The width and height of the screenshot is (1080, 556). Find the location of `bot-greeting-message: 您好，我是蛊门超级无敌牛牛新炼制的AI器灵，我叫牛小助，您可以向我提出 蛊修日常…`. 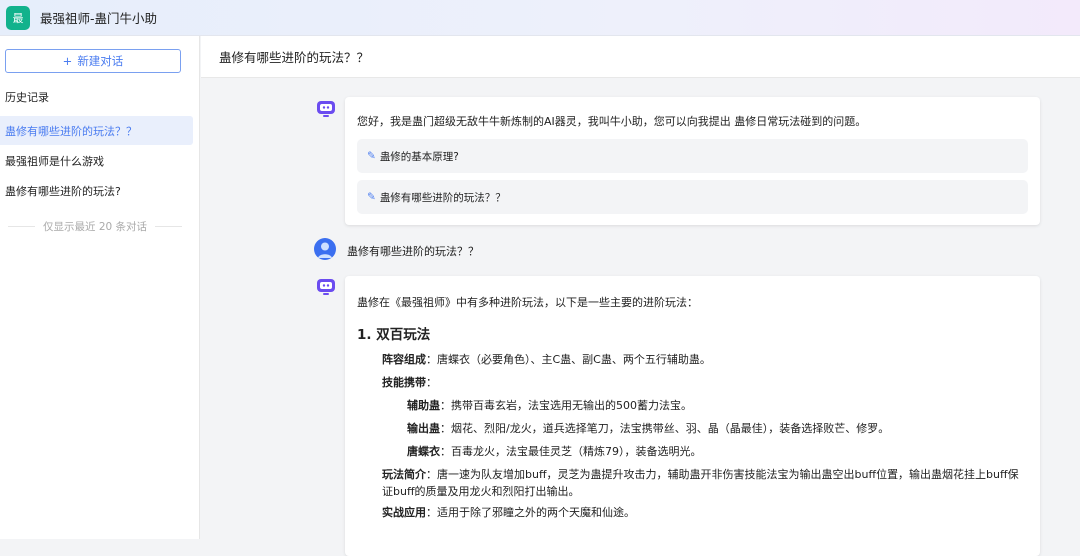

bot-greeting-message: 您好，我是蛊门超级无敌牛牛新炼制的AI器灵，我叫牛小助，您可以向我提出 蛊修日常… is located at coordinates (692, 161).